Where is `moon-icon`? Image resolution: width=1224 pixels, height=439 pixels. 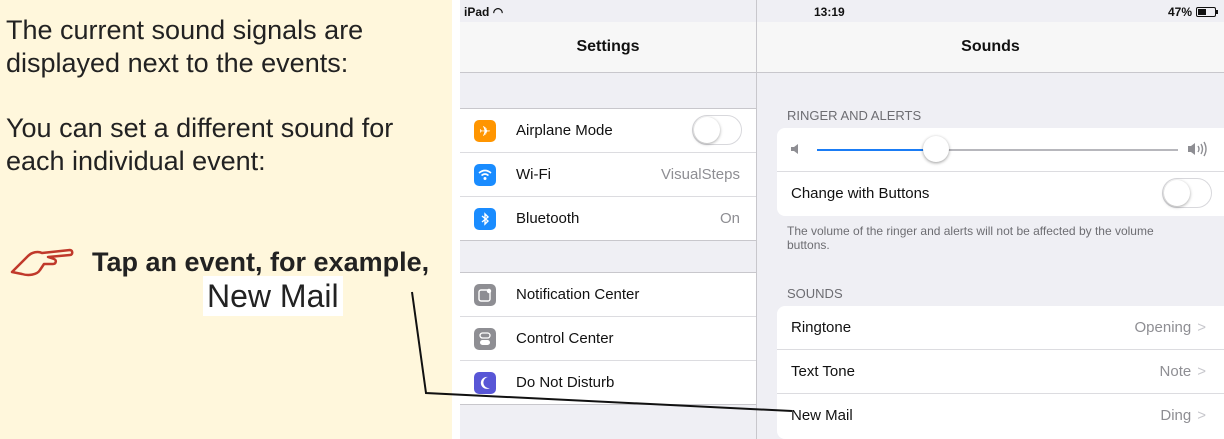 moon-icon is located at coordinates (485, 383).